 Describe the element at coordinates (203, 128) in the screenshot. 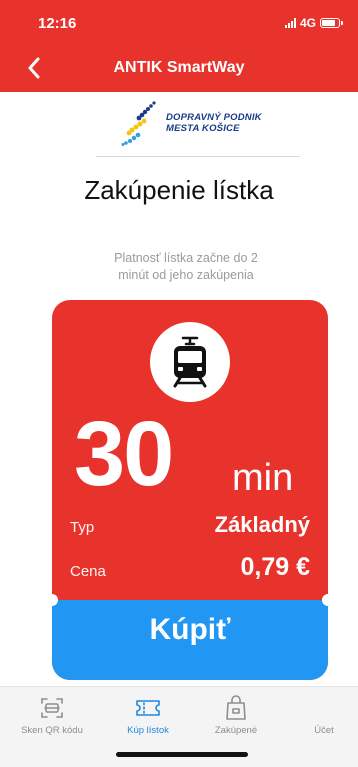

I see `logo-line-2: MESTA KOŠICE` at that location.